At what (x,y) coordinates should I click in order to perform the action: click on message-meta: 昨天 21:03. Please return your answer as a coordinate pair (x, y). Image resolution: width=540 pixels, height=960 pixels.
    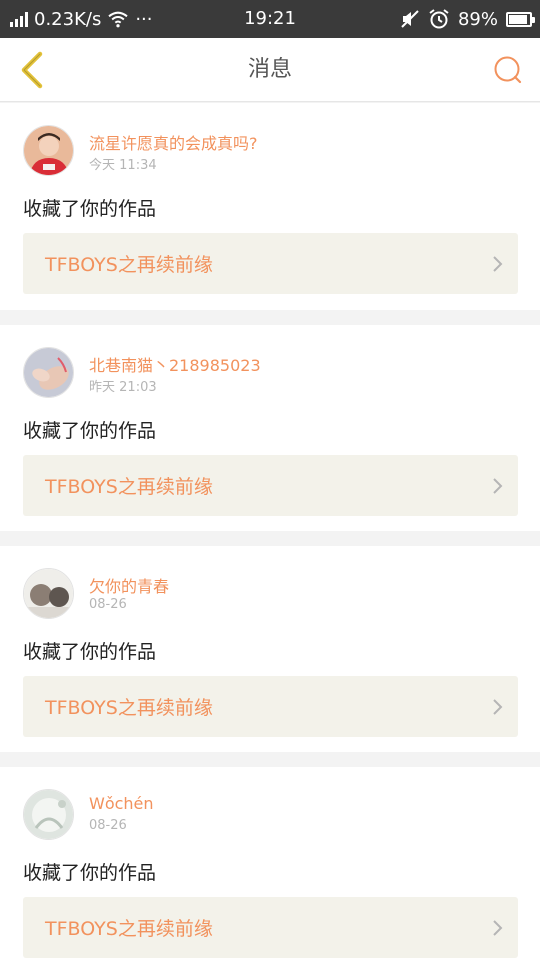
    Looking at the image, I should click on (123, 385).